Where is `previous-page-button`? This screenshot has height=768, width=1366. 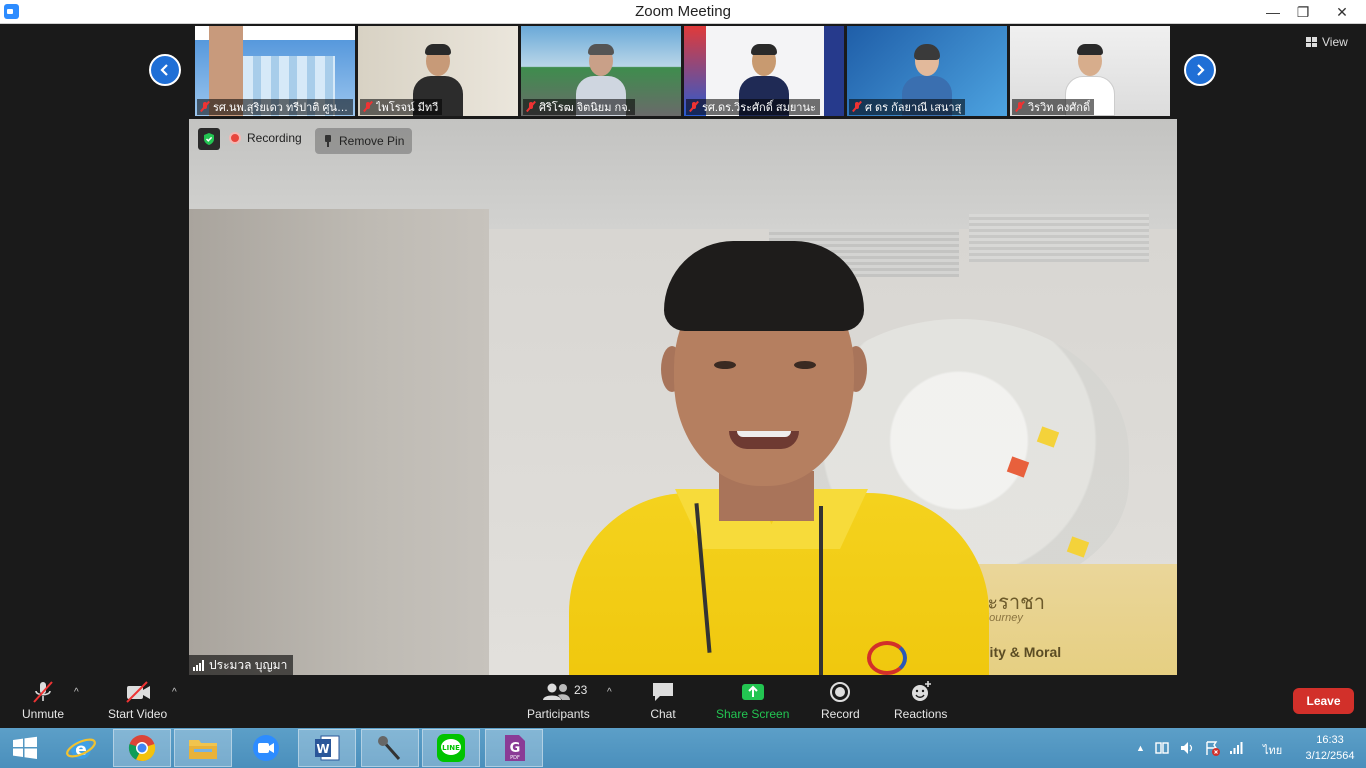
previous-page-button is located at coordinates (165, 70).